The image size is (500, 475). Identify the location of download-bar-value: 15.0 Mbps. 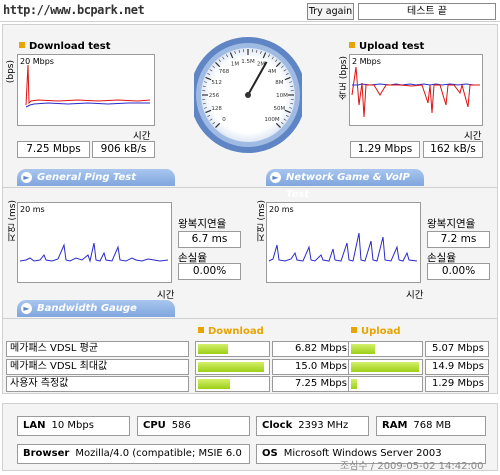
(312, 367).